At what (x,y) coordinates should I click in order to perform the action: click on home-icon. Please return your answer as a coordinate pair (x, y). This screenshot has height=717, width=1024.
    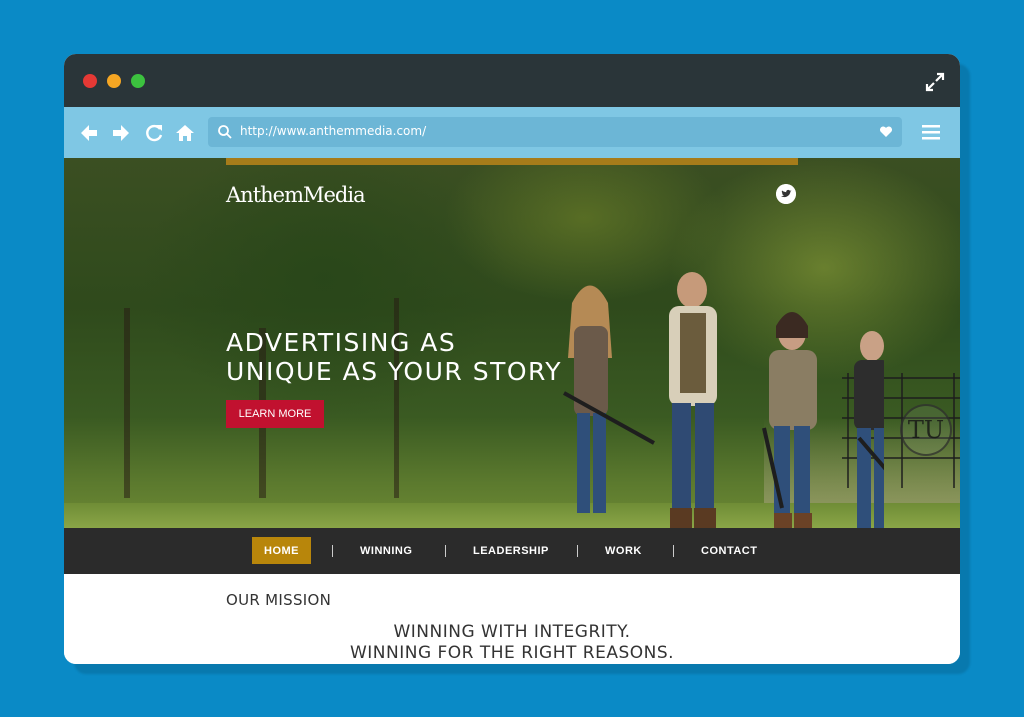
    Looking at the image, I should click on (185, 133).